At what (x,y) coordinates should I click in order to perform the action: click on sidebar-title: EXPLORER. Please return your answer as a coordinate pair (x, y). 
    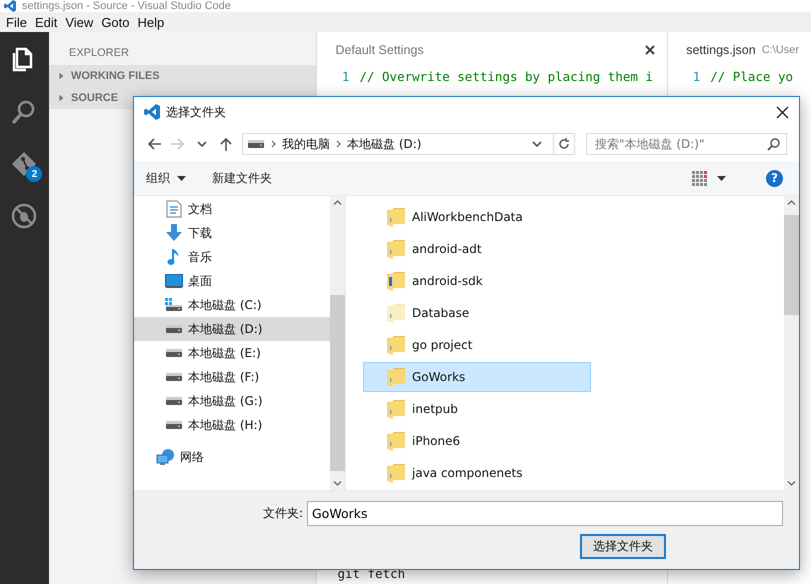
    Looking at the image, I should click on (99, 53).